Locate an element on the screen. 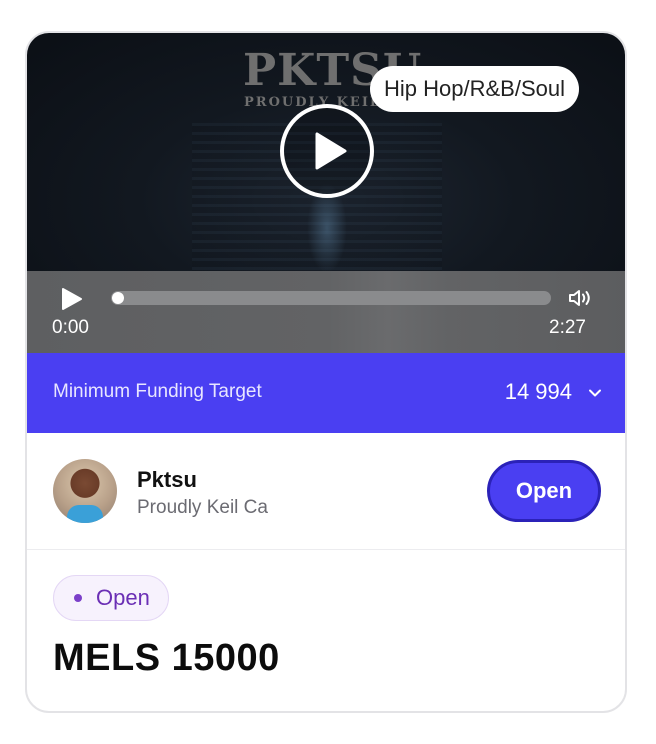  campaign-amount: MELS 15000 is located at coordinates (166, 658).